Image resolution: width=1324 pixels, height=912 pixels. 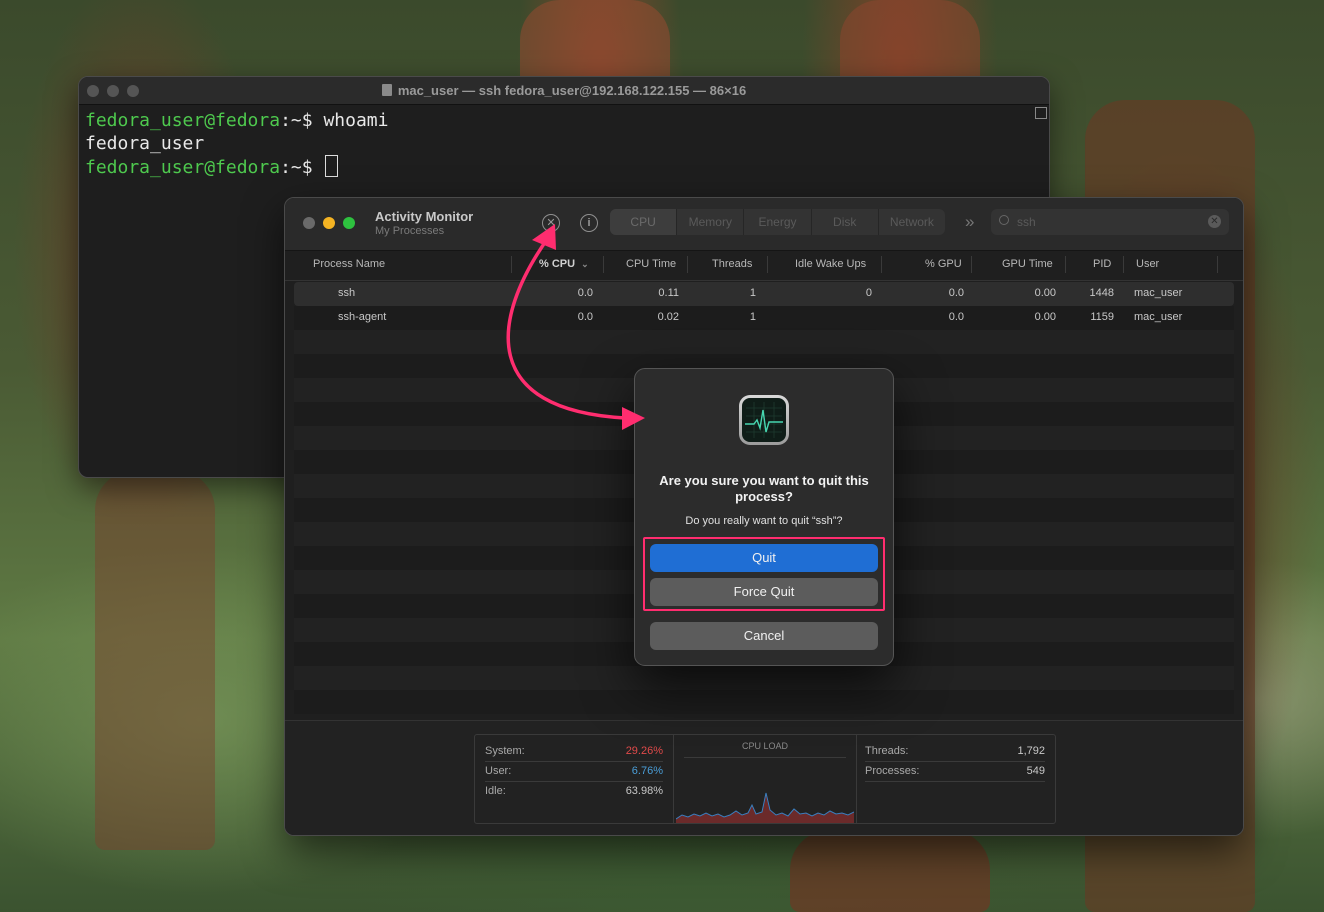 What do you see at coordinates (764, 574) in the screenshot?
I see `annotation-highlight-box` at bounding box center [764, 574].